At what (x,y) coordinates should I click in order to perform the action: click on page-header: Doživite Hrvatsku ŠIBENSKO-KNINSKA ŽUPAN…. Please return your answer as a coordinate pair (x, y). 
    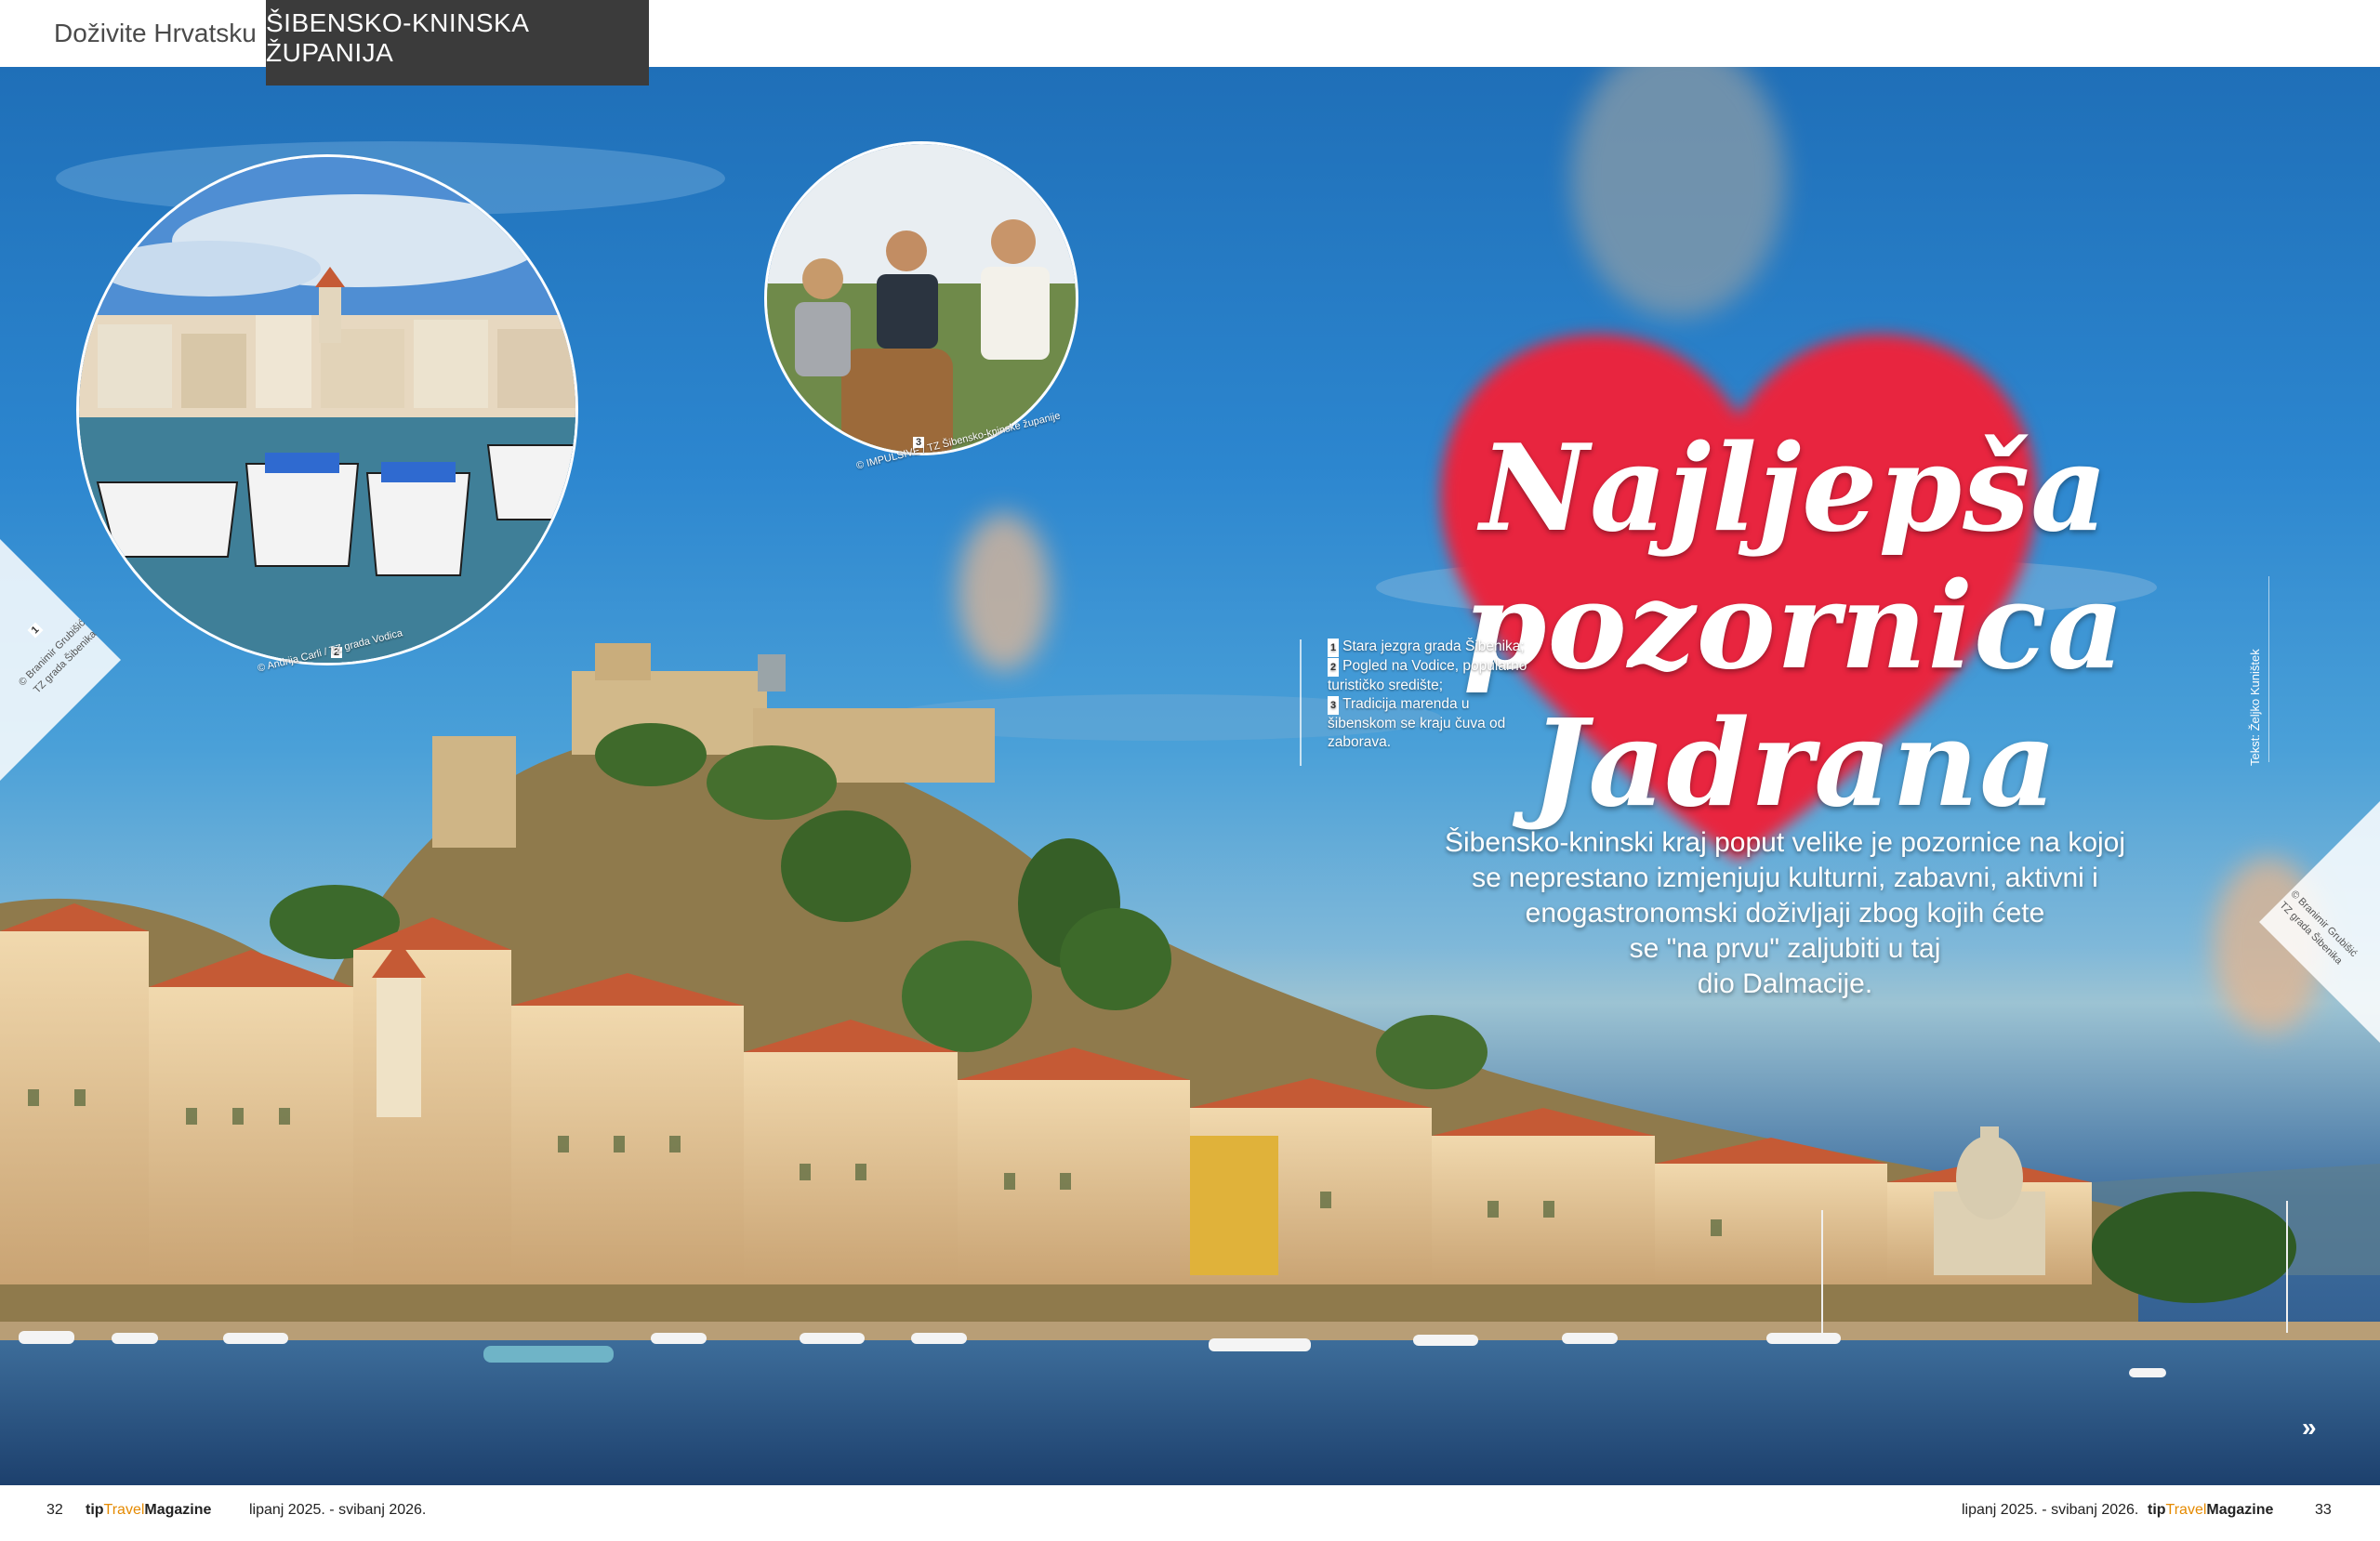
    Looking at the image, I should click on (1190, 43).